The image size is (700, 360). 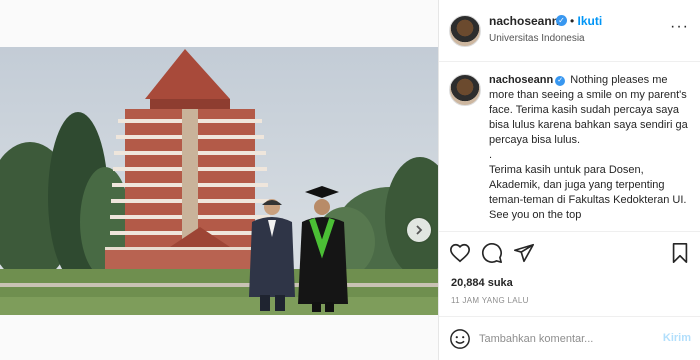 What do you see at coordinates (521, 80) in the screenshot?
I see `caption-username: nachoseann` at bounding box center [521, 80].